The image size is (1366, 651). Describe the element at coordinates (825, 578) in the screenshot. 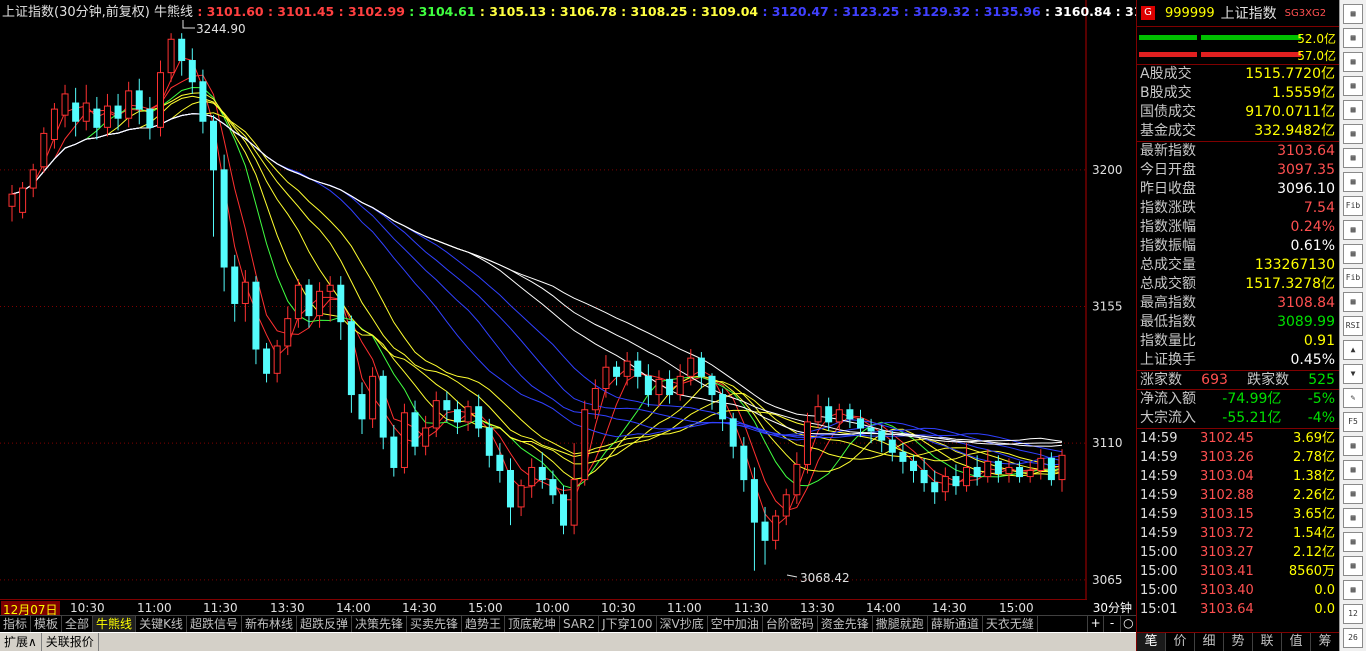

I see `low-annotation: 3068.42` at that location.